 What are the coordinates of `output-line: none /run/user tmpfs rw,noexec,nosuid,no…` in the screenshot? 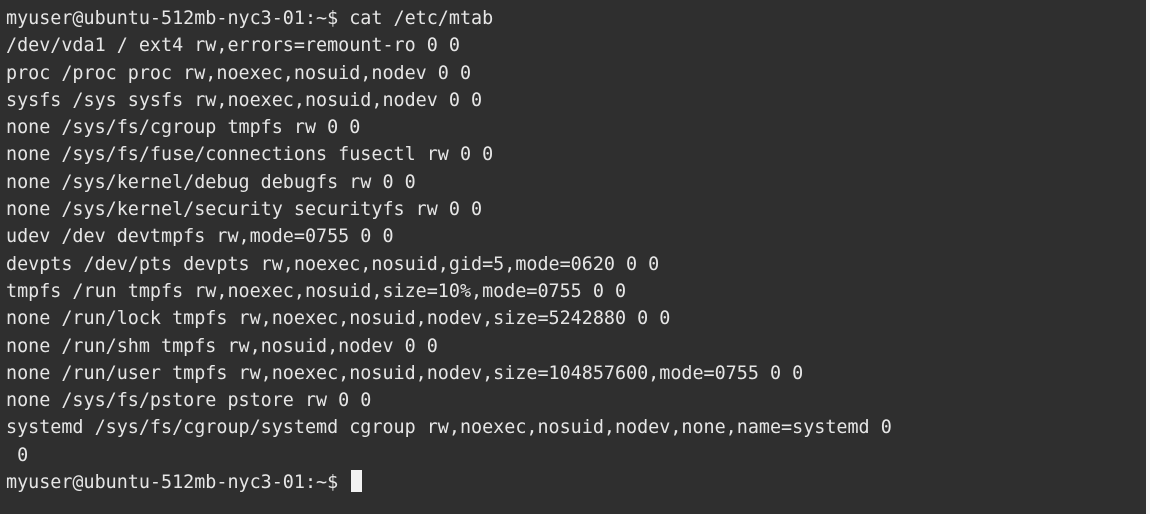 It's located at (405, 373).